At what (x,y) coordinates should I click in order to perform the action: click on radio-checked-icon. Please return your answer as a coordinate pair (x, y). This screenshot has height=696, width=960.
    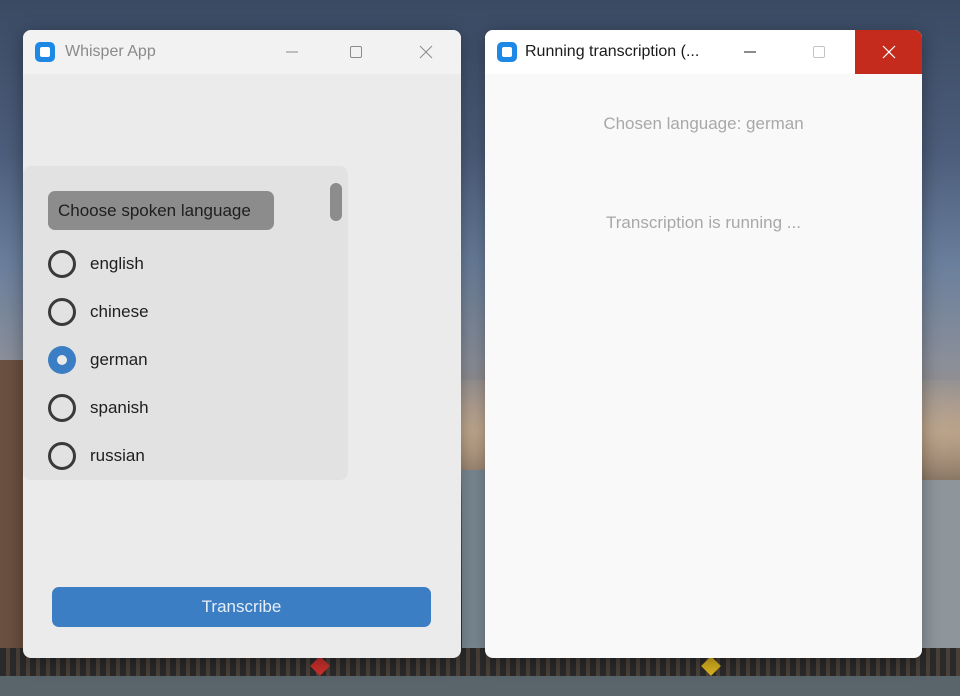
    Looking at the image, I should click on (62, 360).